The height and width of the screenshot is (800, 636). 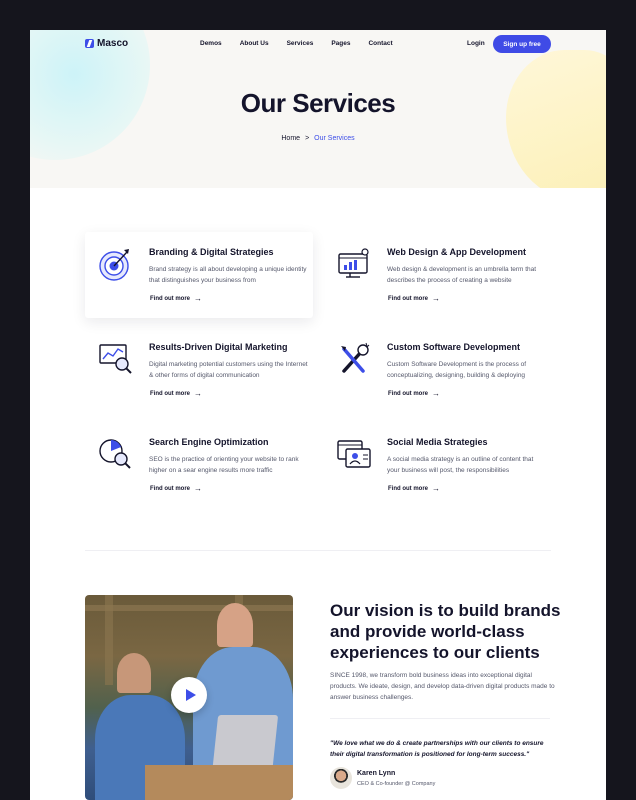 What do you see at coordinates (556, 119) in the screenshot?
I see `hero-blob-right` at bounding box center [556, 119].